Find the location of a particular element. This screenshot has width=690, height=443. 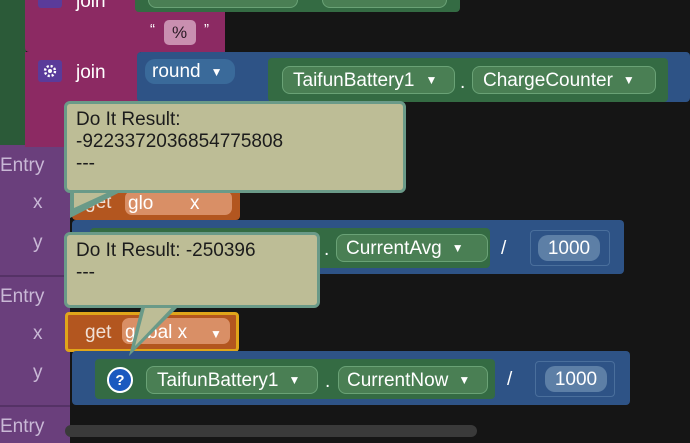

join2-property-dropdown: ChargeCounter ▼ is located at coordinates (564, 80).